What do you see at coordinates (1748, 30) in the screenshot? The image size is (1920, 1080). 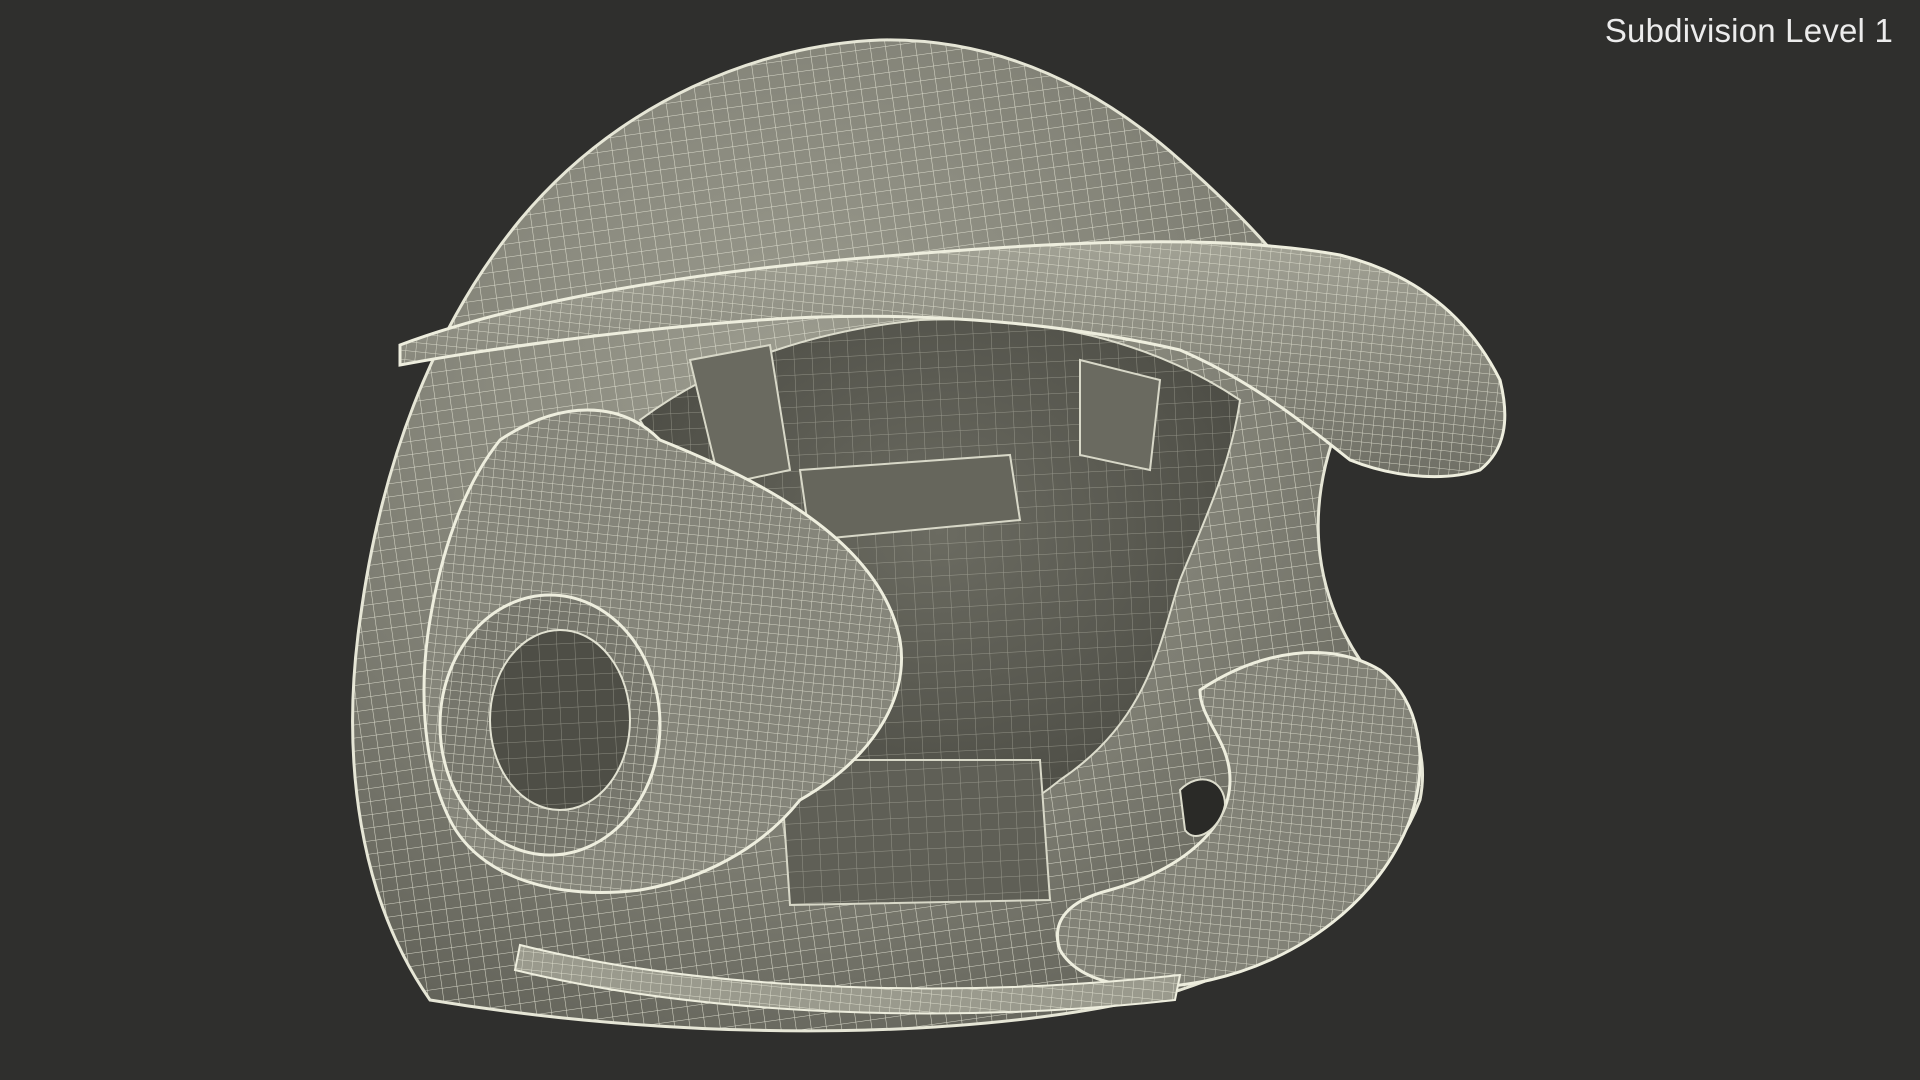 I see `subdivision-level-label: Subdivision Level 1` at bounding box center [1748, 30].